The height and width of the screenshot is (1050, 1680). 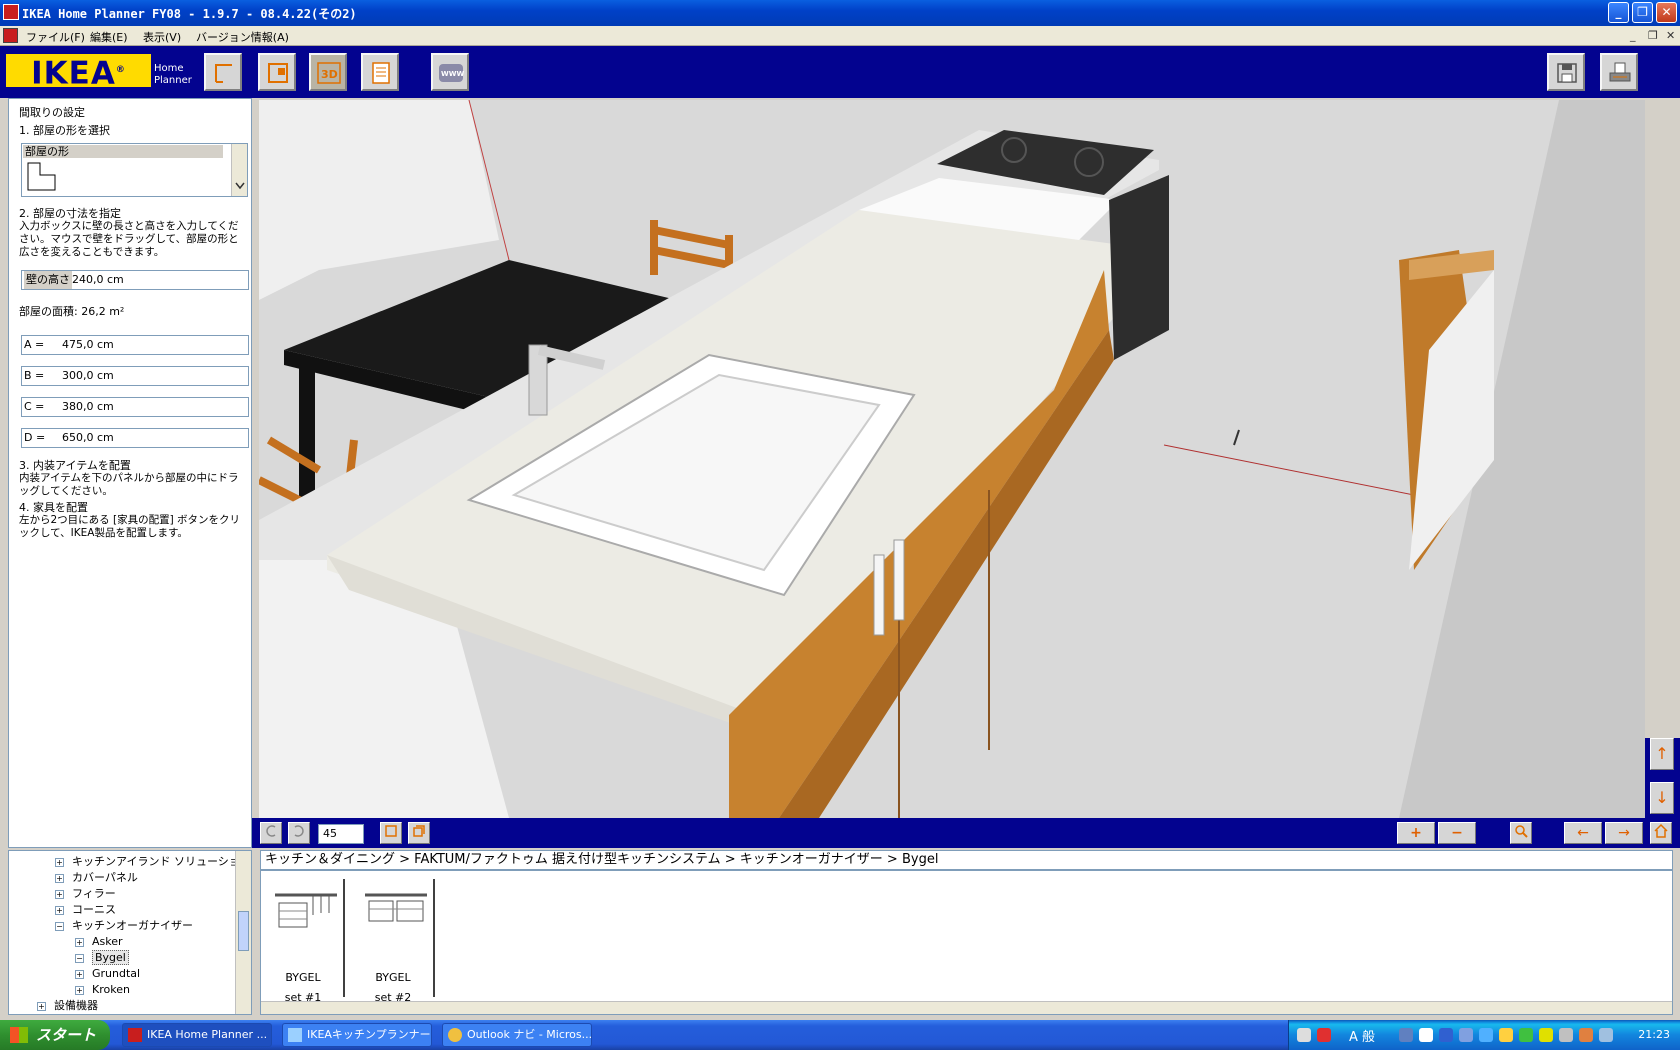 What do you see at coordinates (135, 280) in the screenshot?
I see `wall-height-field: 壁の高さ 240,0 cm` at bounding box center [135, 280].